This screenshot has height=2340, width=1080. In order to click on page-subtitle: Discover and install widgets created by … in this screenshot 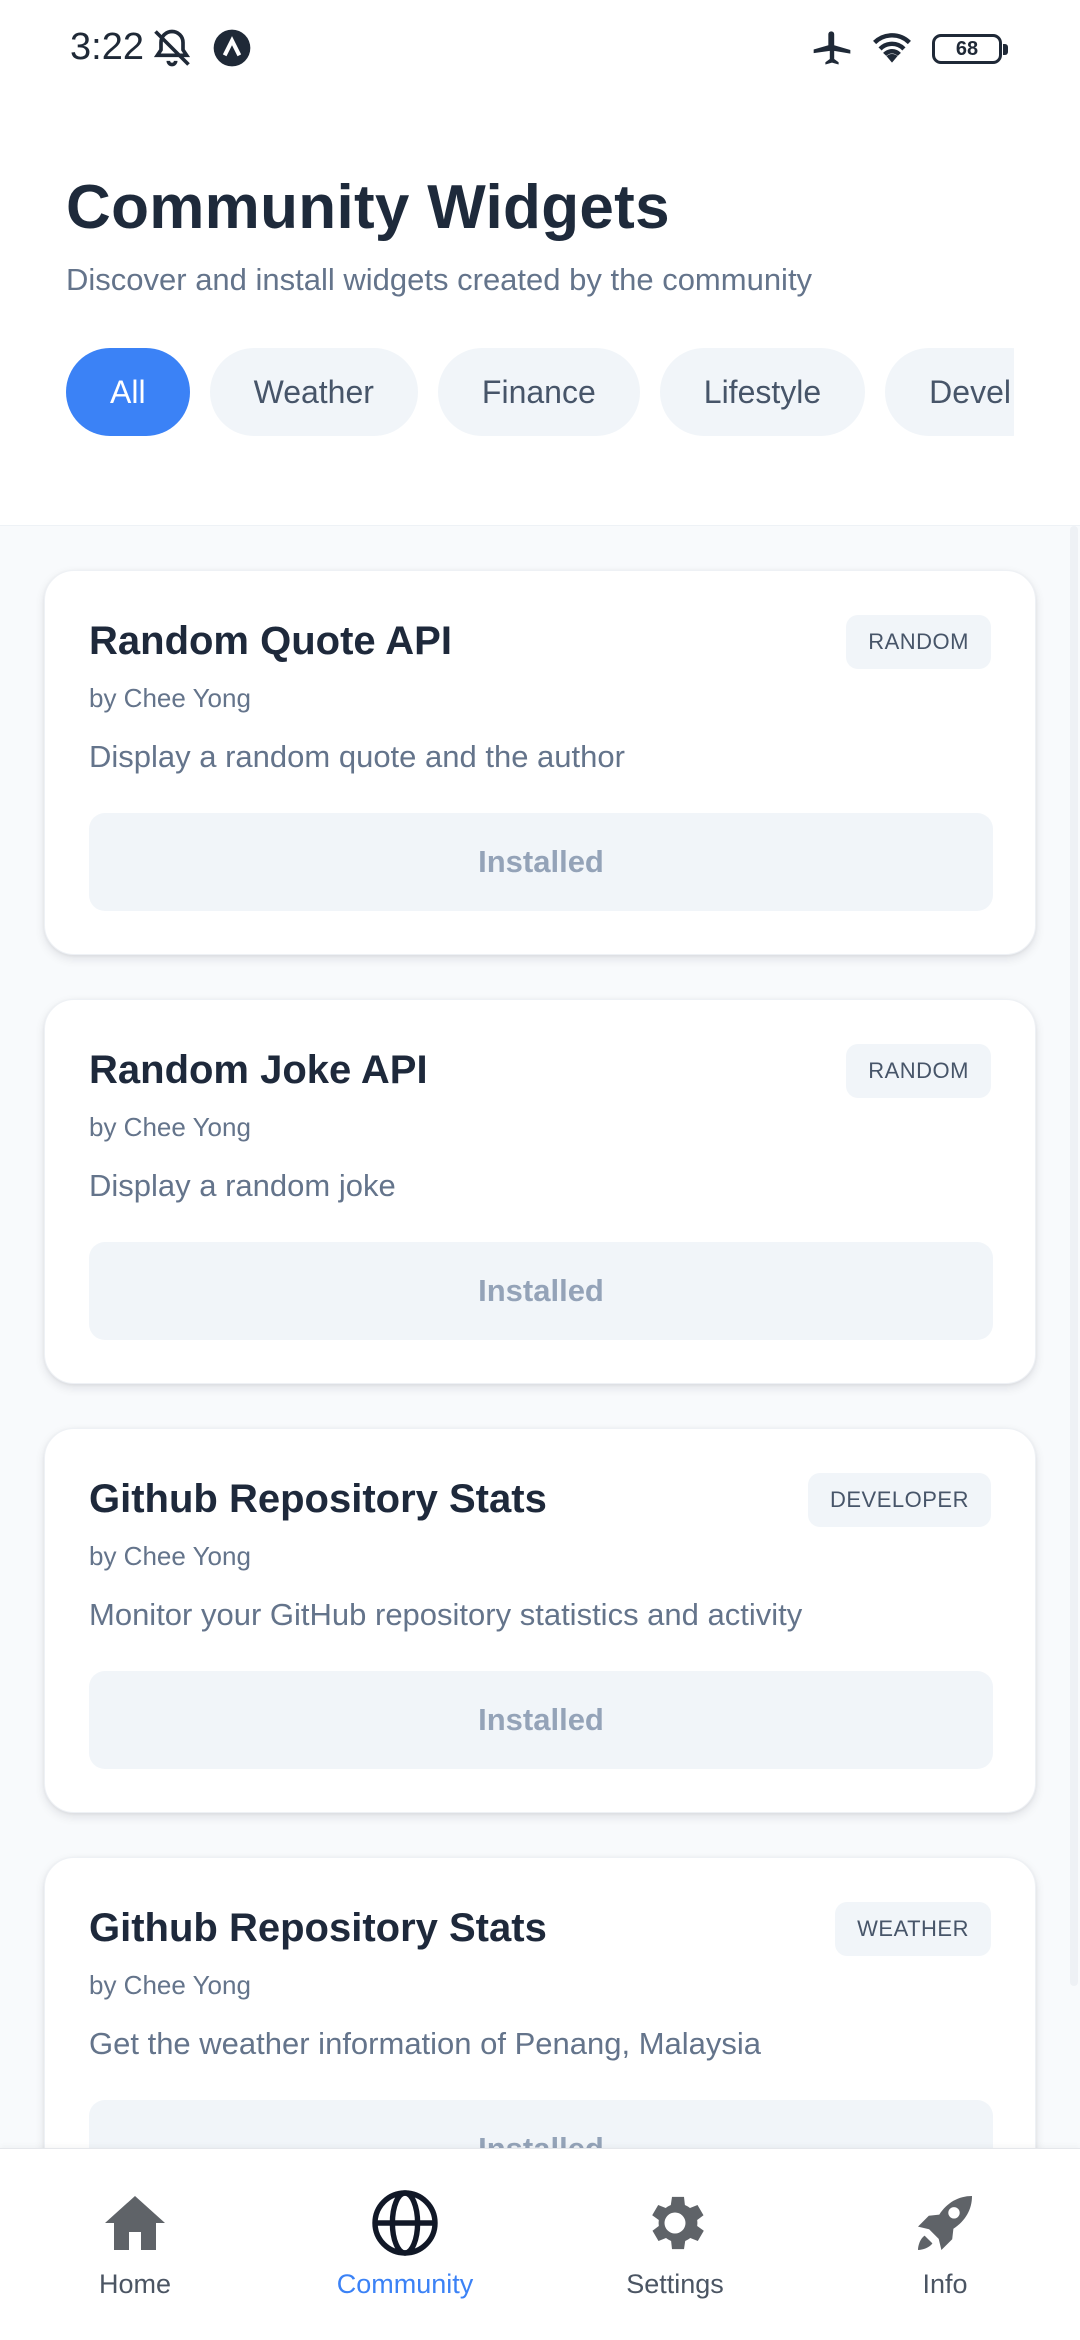, I will do `click(439, 279)`.